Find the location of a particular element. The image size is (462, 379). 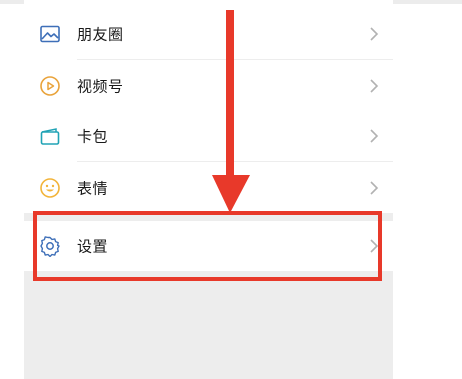

menu-item-settings: 设置 is located at coordinates (208, 246).